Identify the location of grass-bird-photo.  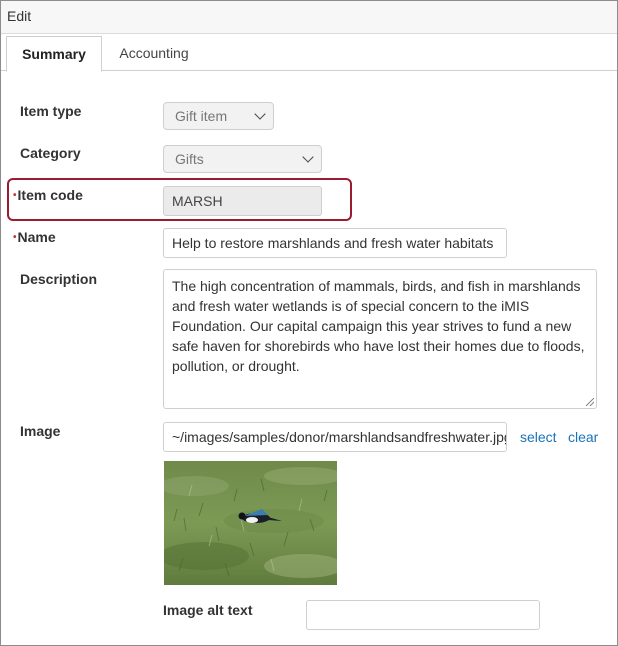
(250, 523).